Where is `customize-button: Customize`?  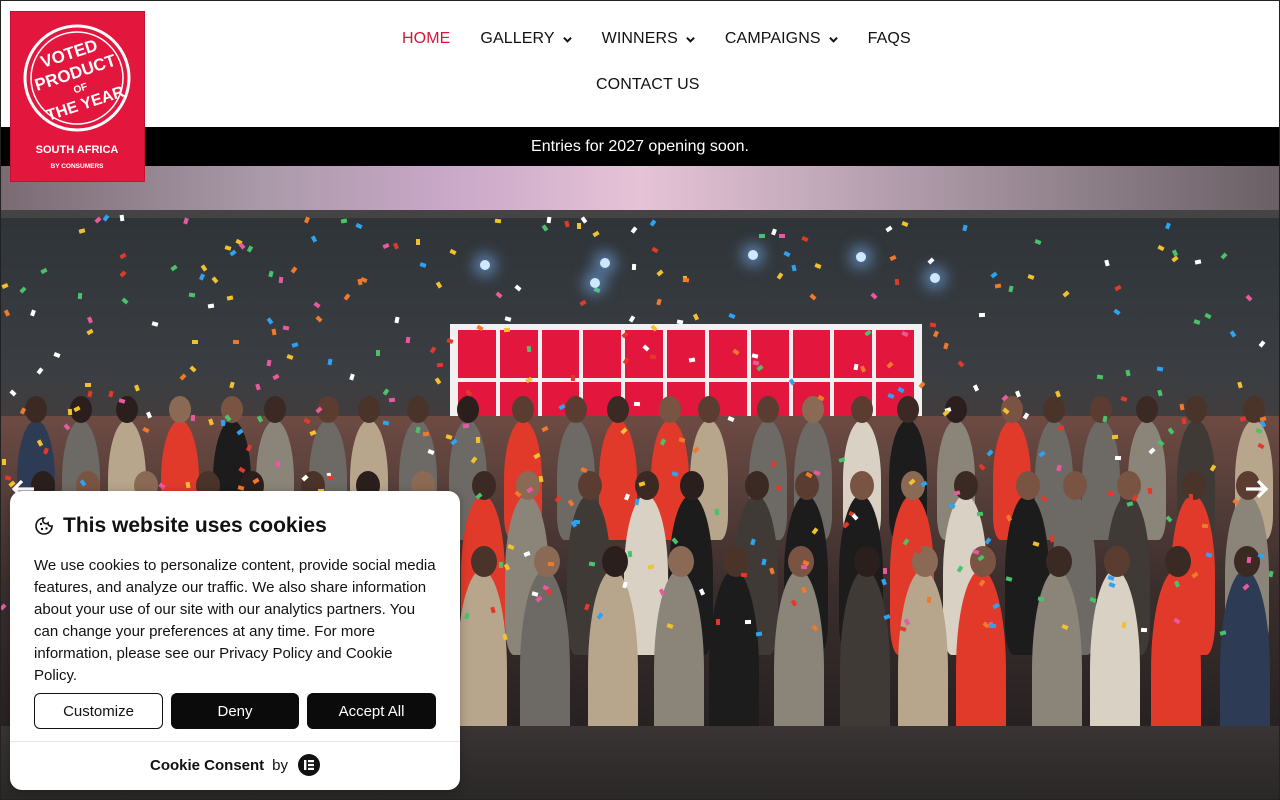
customize-button: Customize is located at coordinates (98, 711).